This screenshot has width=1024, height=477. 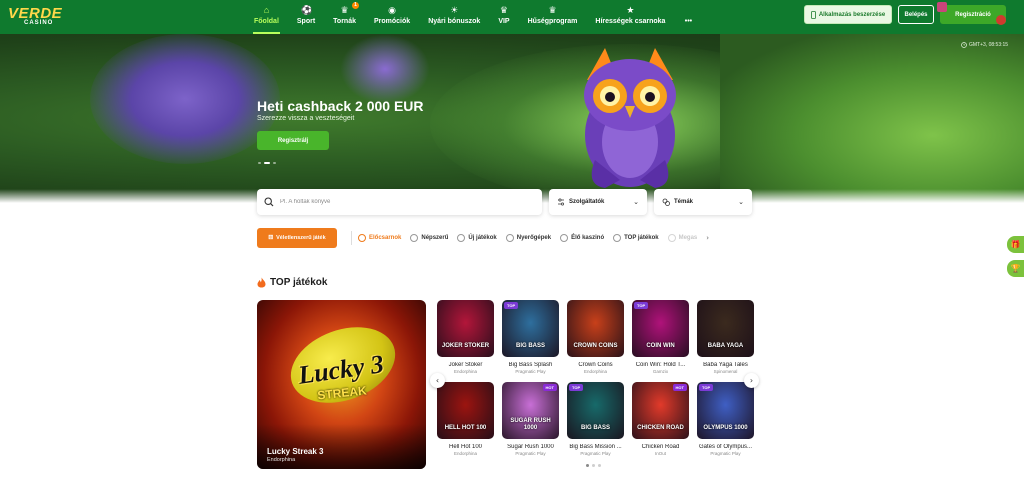 What do you see at coordinates (595, 328) in the screenshot?
I see `game-thumbnail: CROWN COINS` at bounding box center [595, 328].